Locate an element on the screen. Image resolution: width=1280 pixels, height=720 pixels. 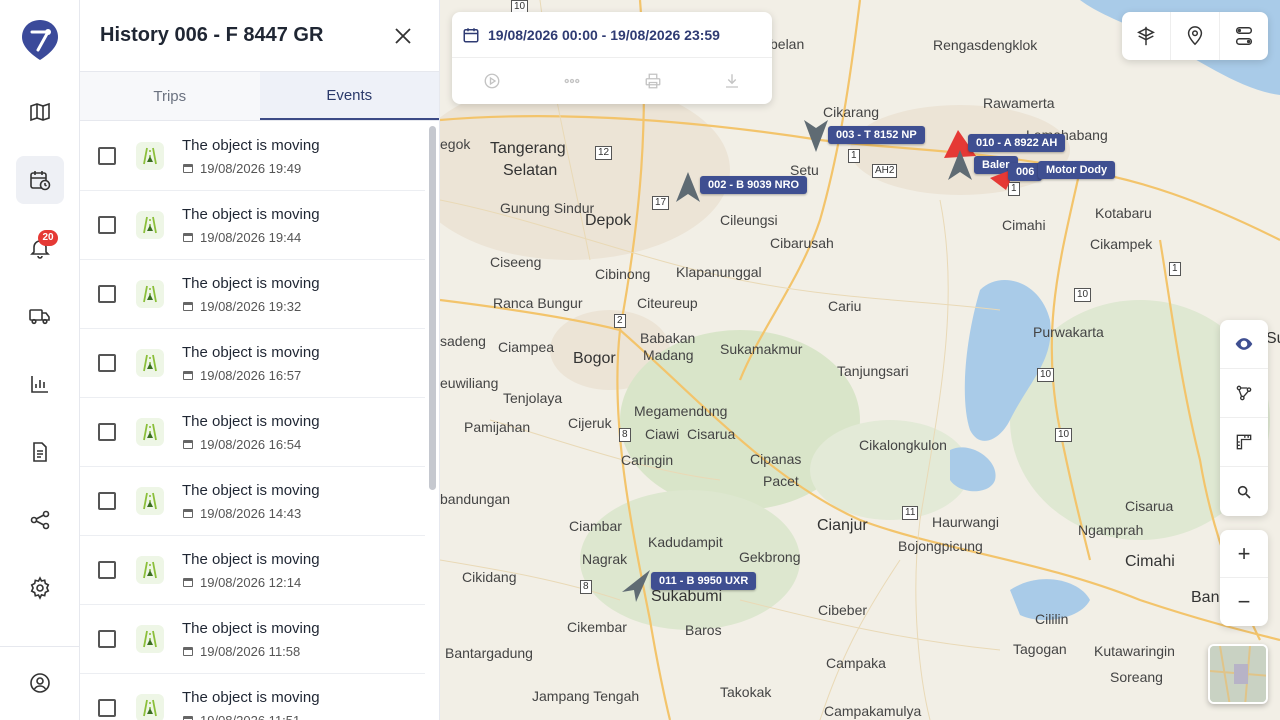
place-label: Cikarang is located at coordinates (851, 112).